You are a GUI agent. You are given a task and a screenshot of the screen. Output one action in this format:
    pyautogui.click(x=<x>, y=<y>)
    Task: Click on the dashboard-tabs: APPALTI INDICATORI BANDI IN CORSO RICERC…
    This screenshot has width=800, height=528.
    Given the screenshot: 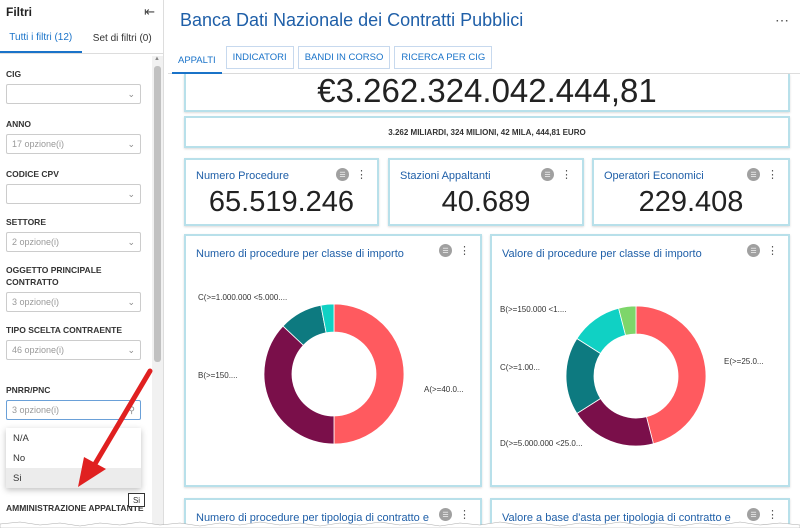 What is the action you would take?
    pyautogui.click(x=484, y=57)
    